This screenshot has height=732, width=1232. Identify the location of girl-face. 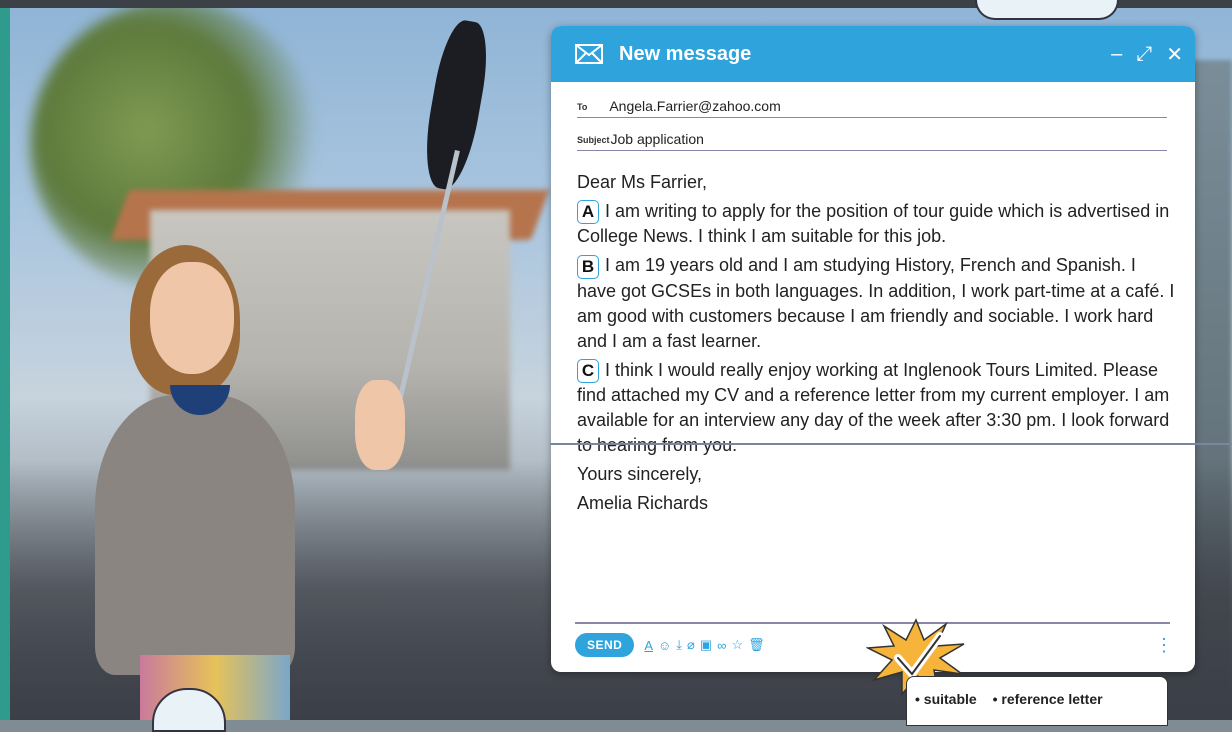
(192, 318).